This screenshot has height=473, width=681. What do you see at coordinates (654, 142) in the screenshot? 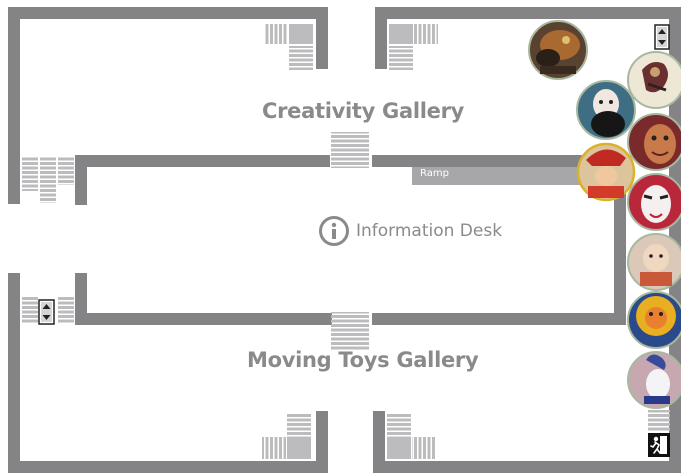
I see `thumbnail-painted-mask` at bounding box center [654, 142].